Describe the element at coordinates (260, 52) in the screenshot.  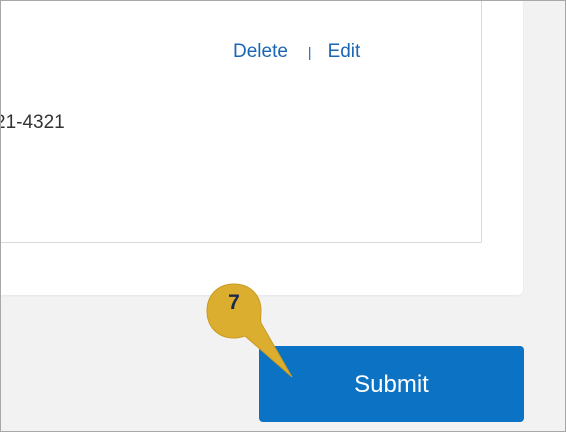
I see `delete-link: Delete` at that location.